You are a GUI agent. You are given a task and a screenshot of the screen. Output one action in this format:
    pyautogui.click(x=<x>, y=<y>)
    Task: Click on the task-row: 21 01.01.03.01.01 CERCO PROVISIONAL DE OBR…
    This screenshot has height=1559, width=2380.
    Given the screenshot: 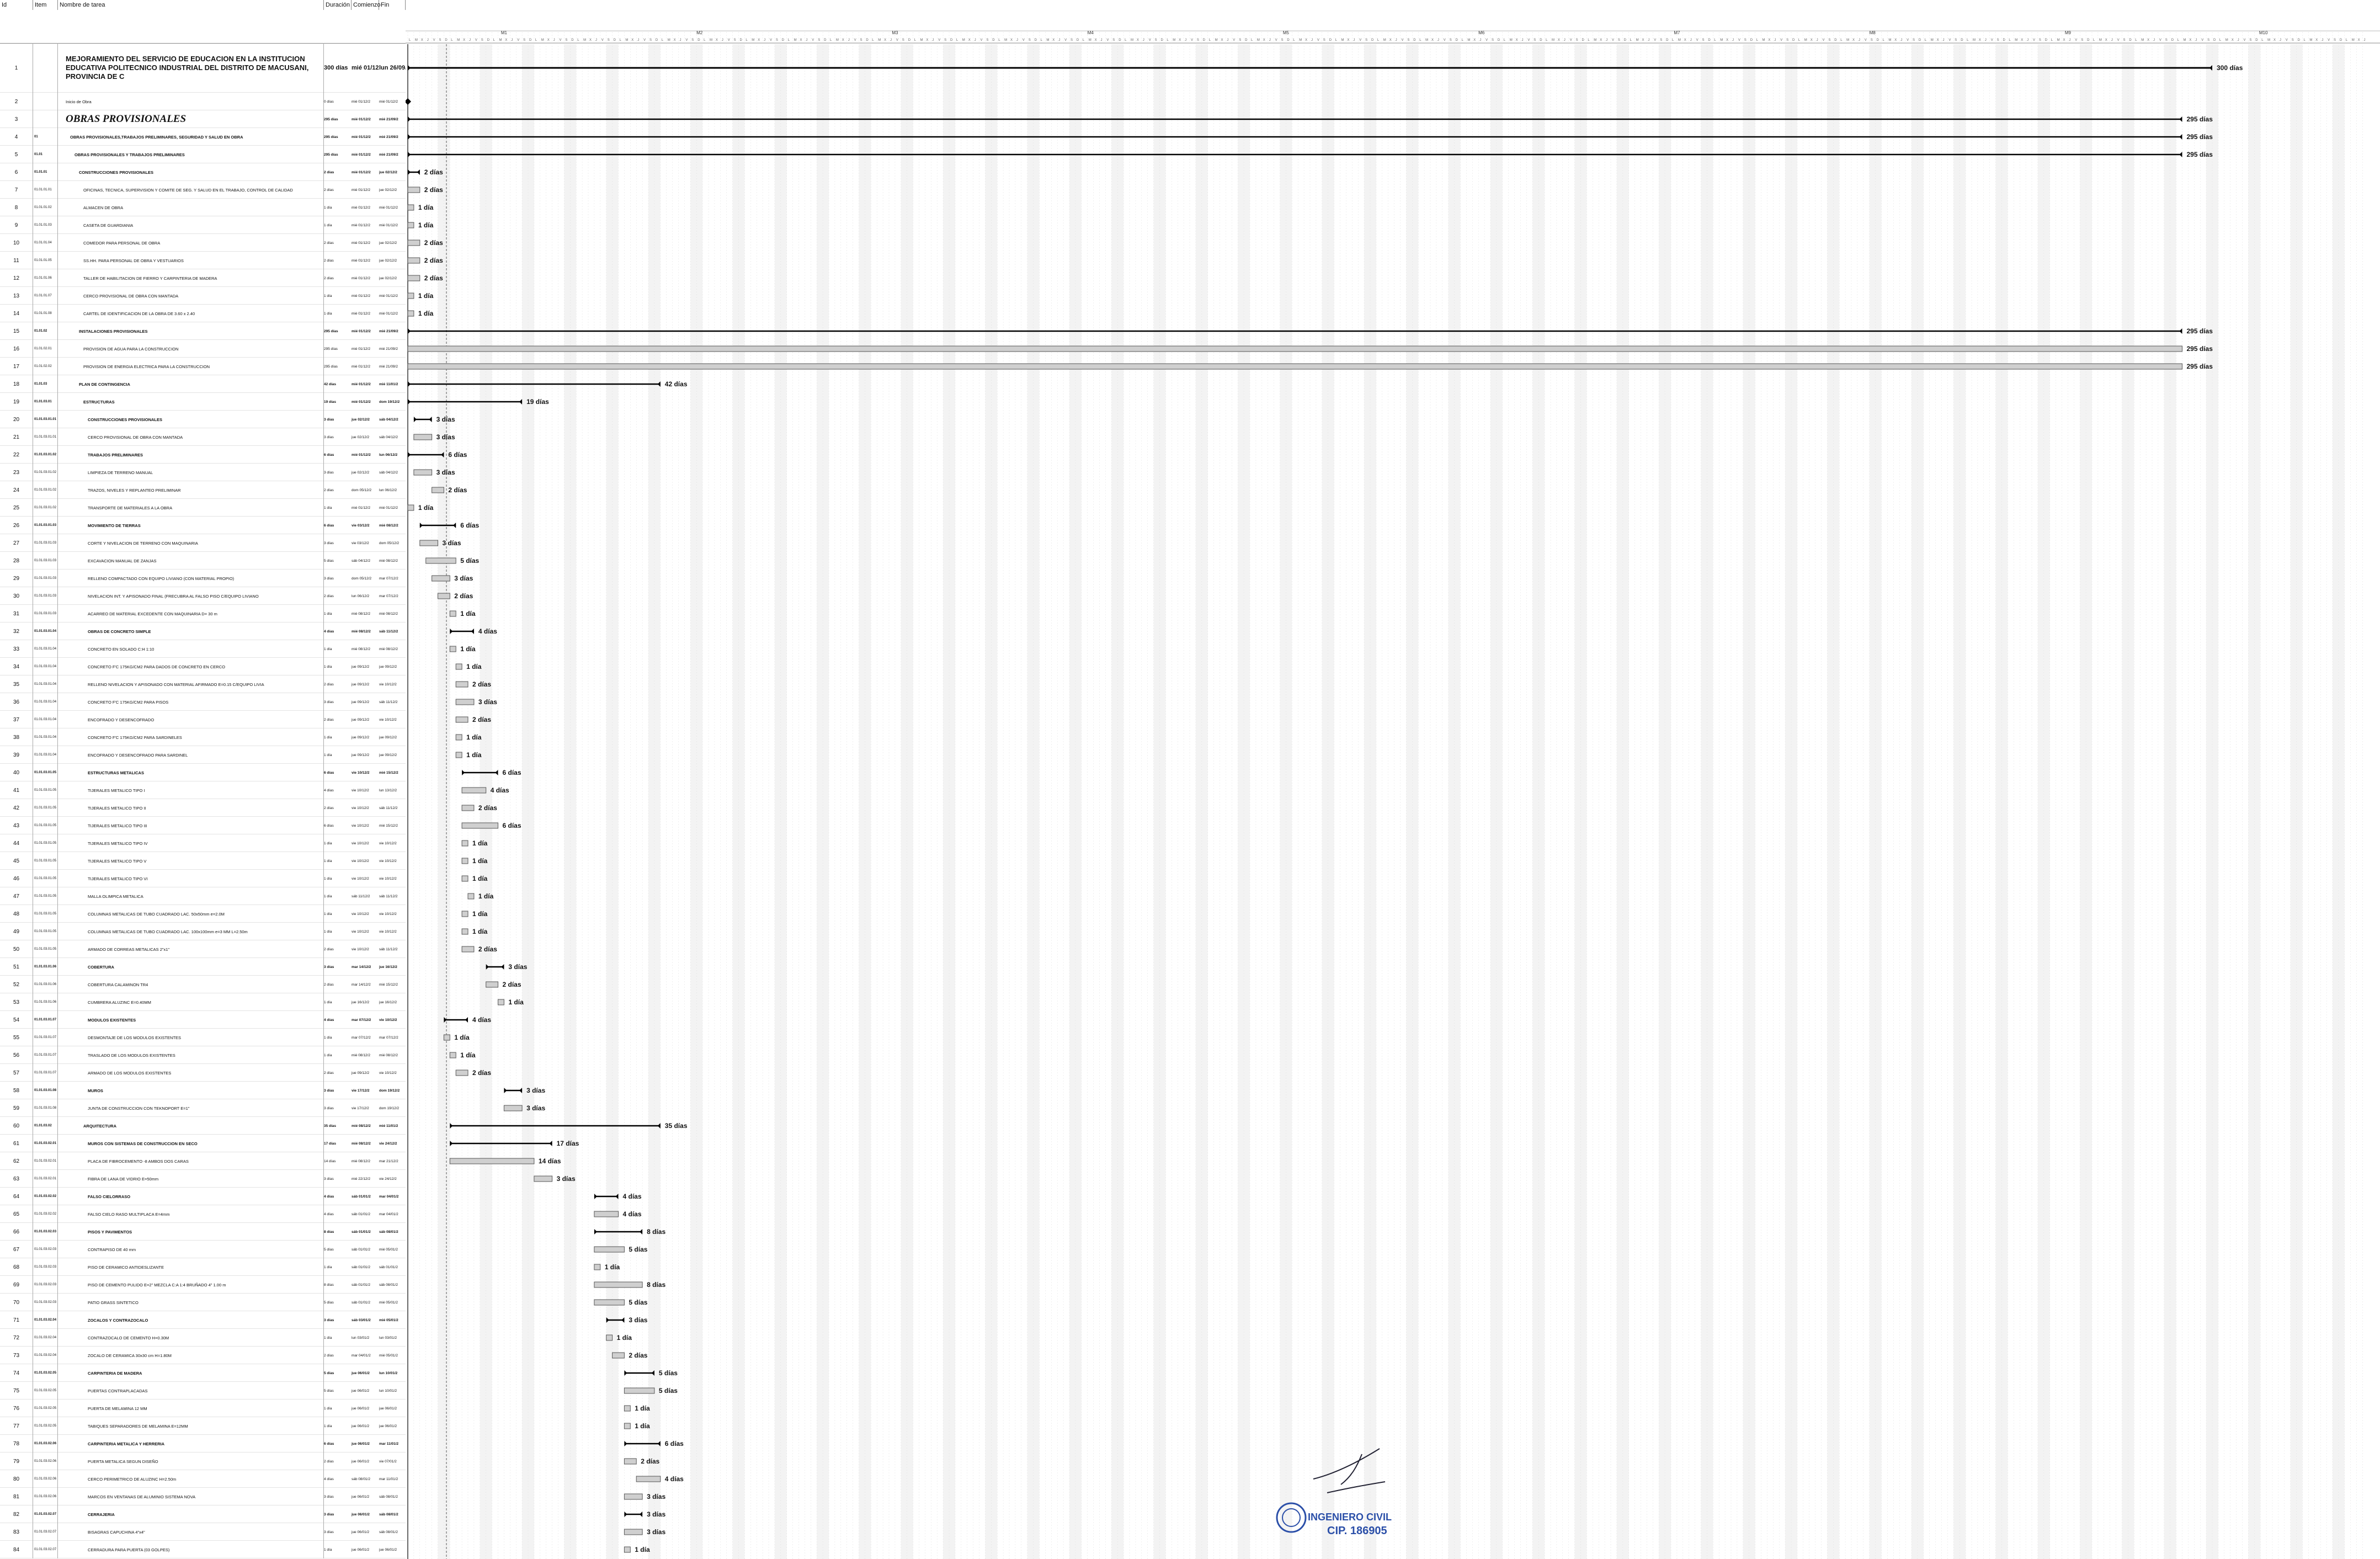 What is the action you would take?
    pyautogui.click(x=203, y=437)
    